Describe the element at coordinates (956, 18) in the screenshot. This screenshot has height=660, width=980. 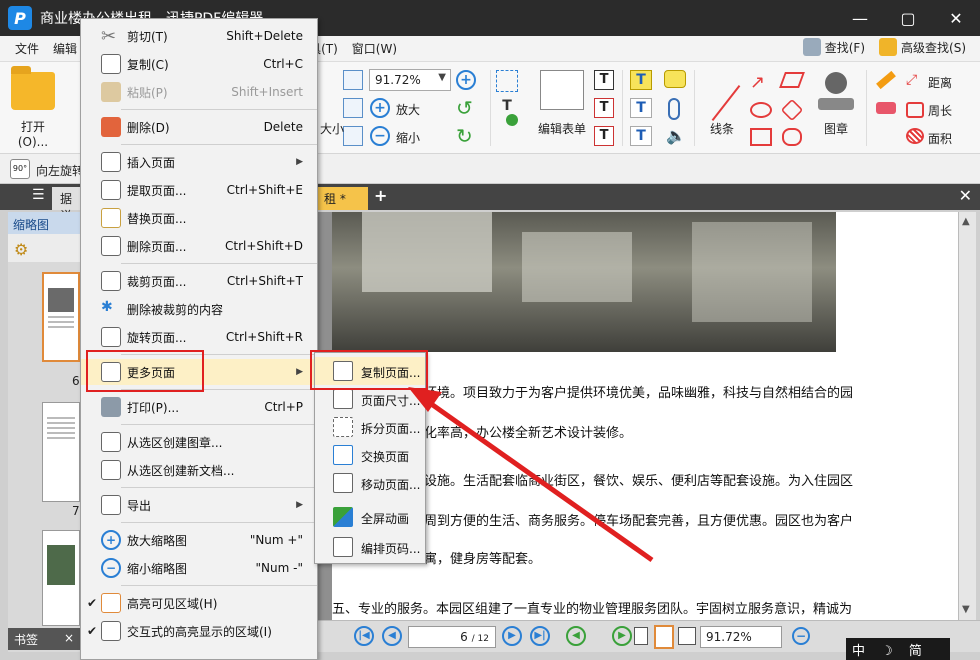
I see `close-icon: ✕` at that location.